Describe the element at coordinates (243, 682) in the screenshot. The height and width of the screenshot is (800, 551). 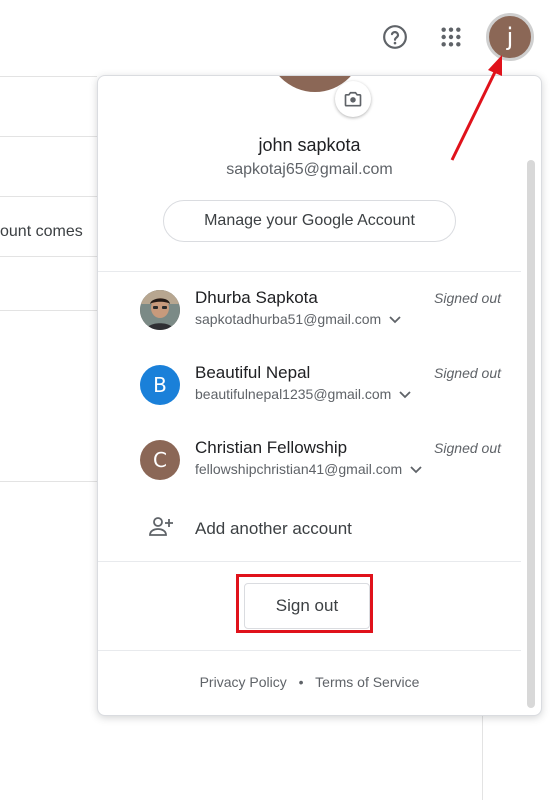
I see `privacy-policy-link: Privacy Policy` at that location.